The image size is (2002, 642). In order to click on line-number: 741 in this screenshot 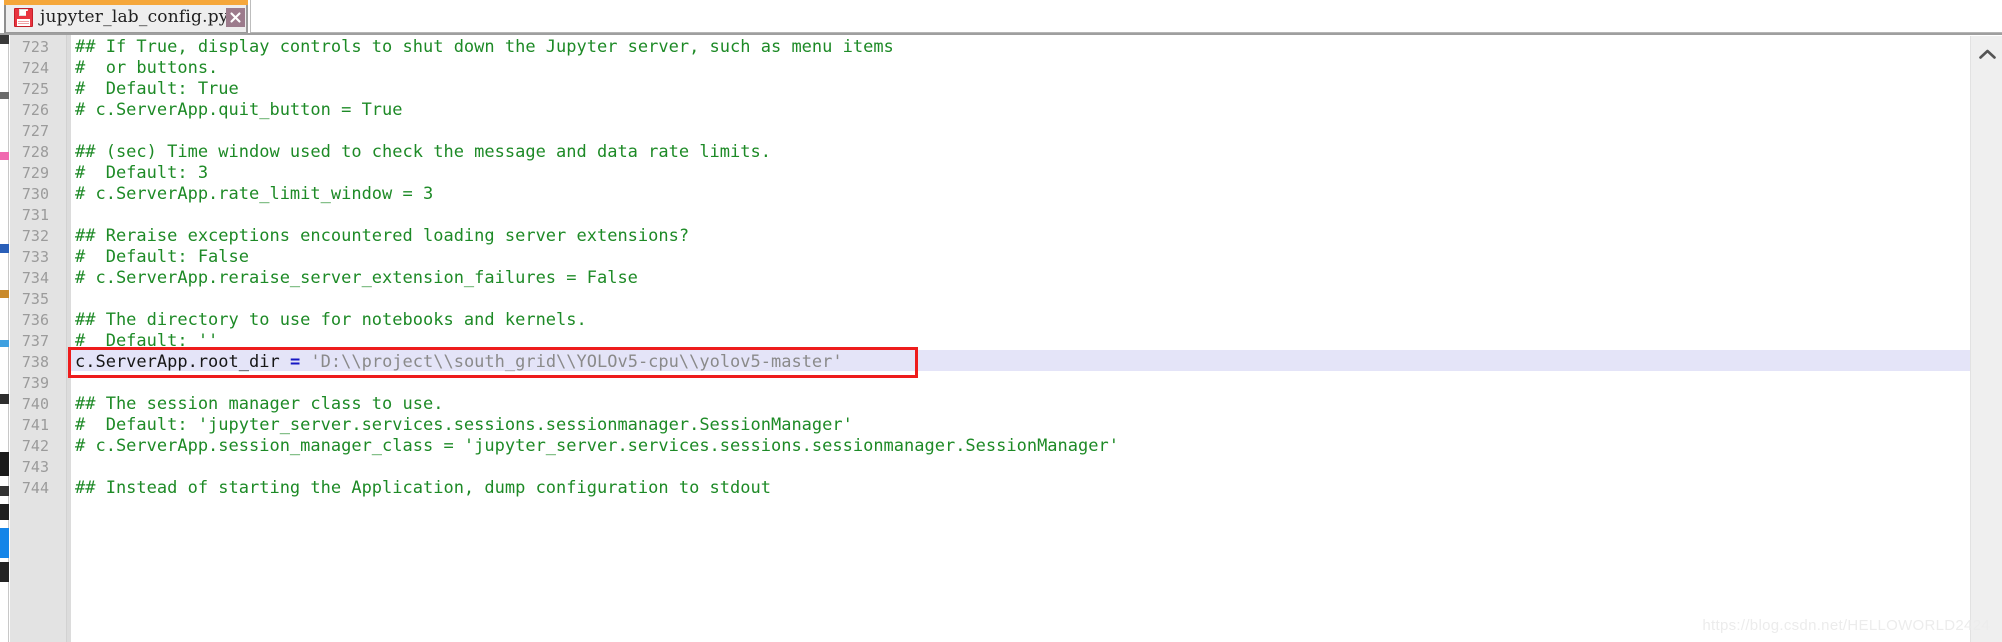, I will do `click(35, 425)`.